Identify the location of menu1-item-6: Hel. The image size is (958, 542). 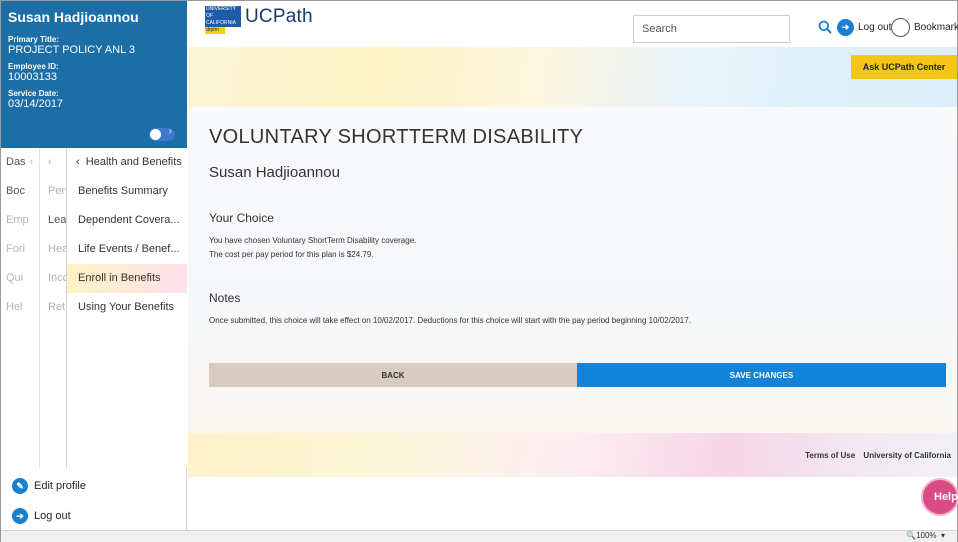
(20, 307).